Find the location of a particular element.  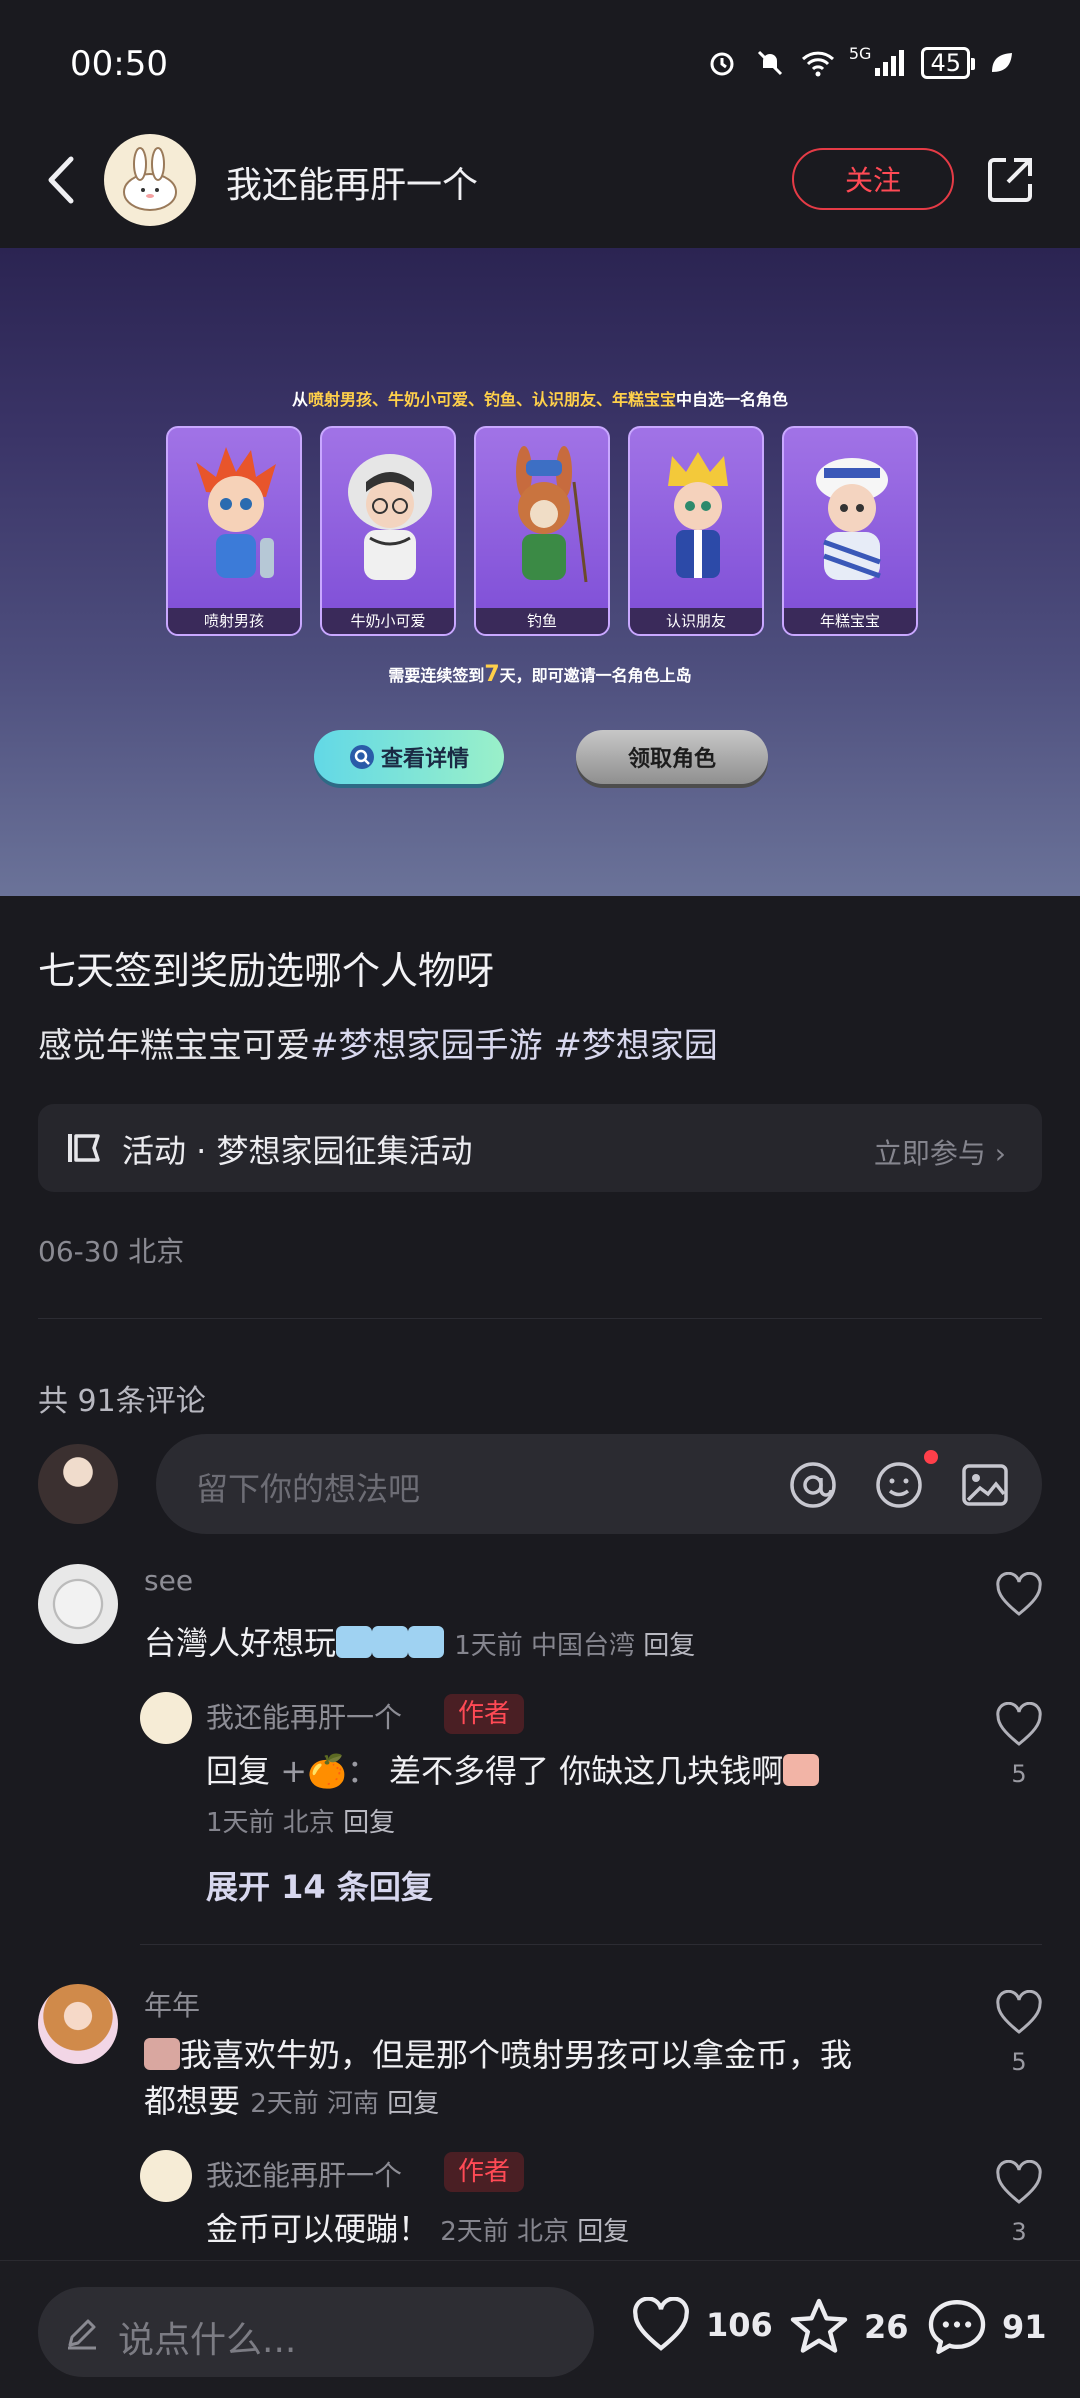

character-name-5: 年糕宝宝 is located at coordinates (850, 621).